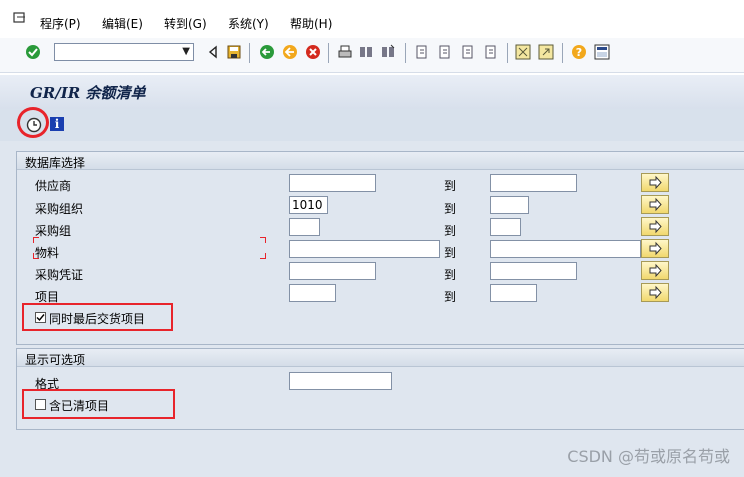 The height and width of the screenshot is (477, 744). What do you see at coordinates (509, 205) in the screenshot?
I see `purch-org-to-input` at bounding box center [509, 205].